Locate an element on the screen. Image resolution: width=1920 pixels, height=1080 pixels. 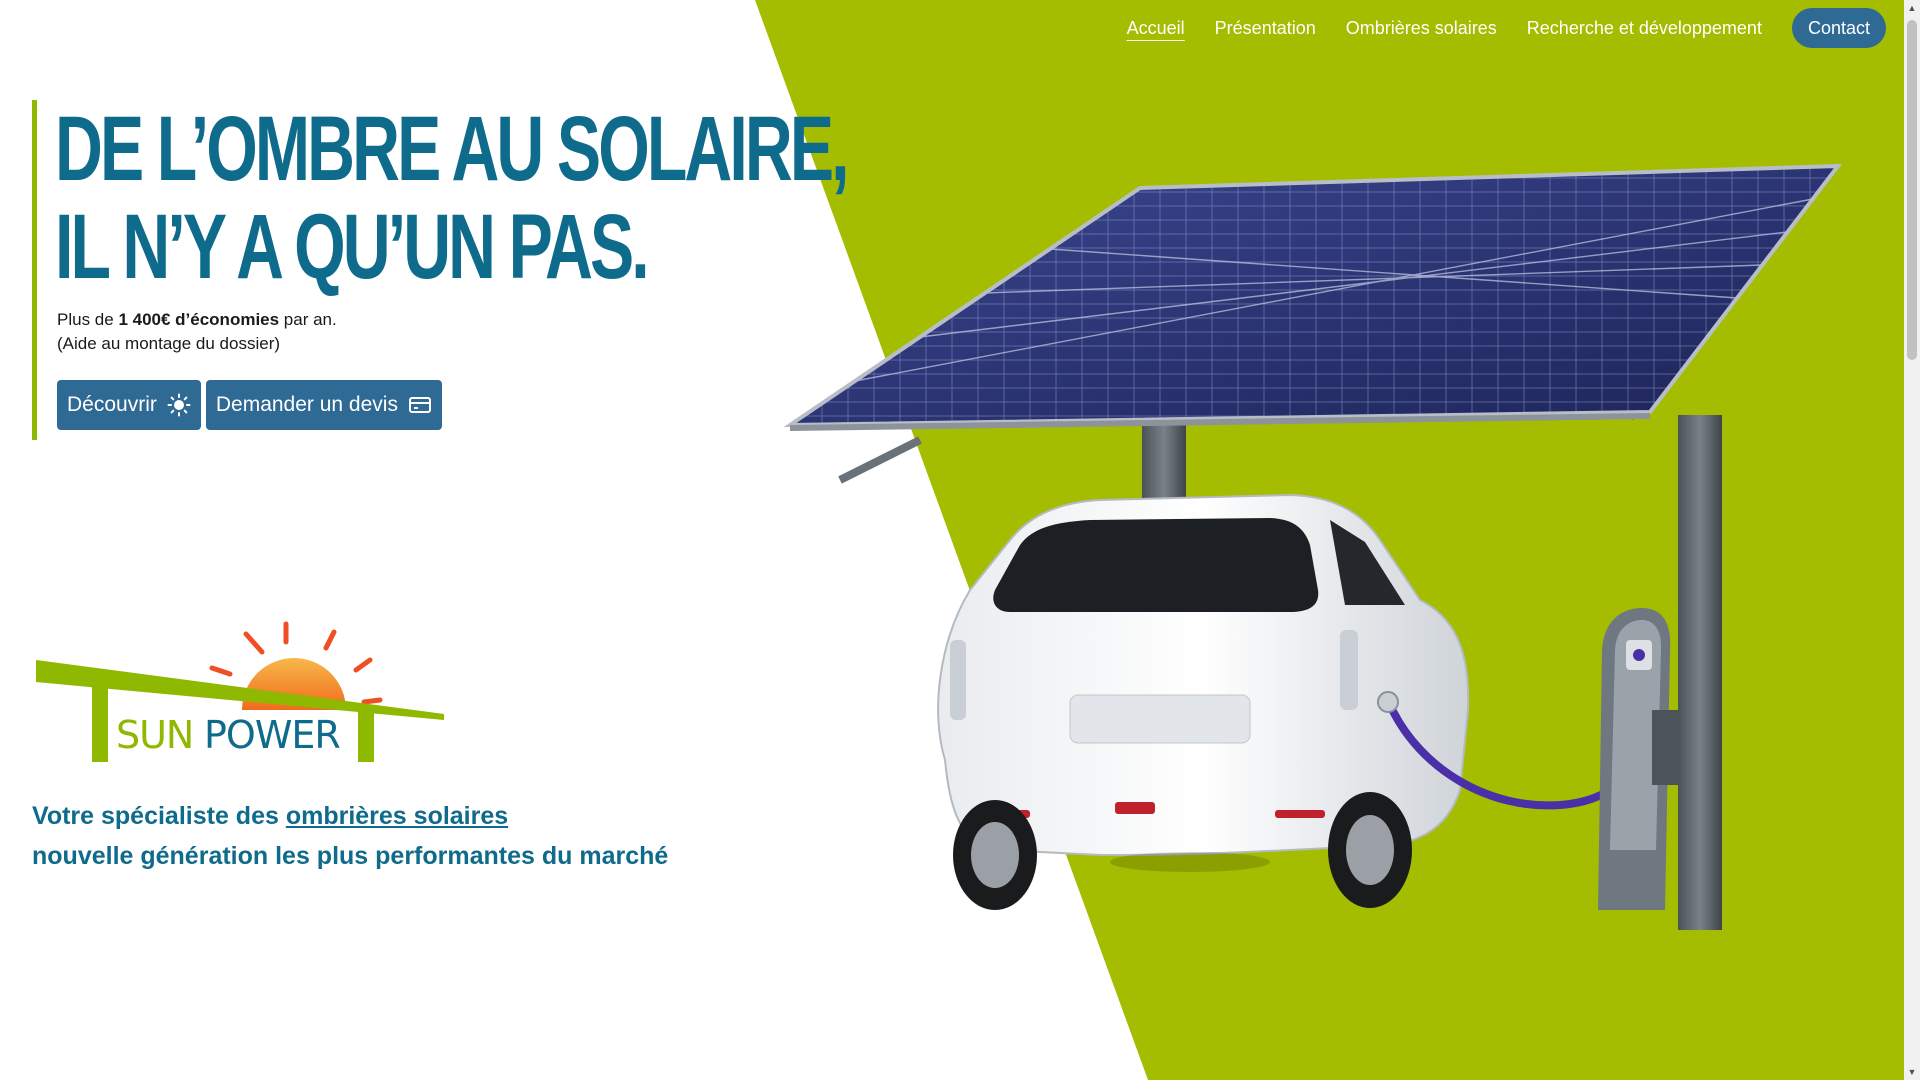
sub-prefix: Plus de is located at coordinates (88, 319).